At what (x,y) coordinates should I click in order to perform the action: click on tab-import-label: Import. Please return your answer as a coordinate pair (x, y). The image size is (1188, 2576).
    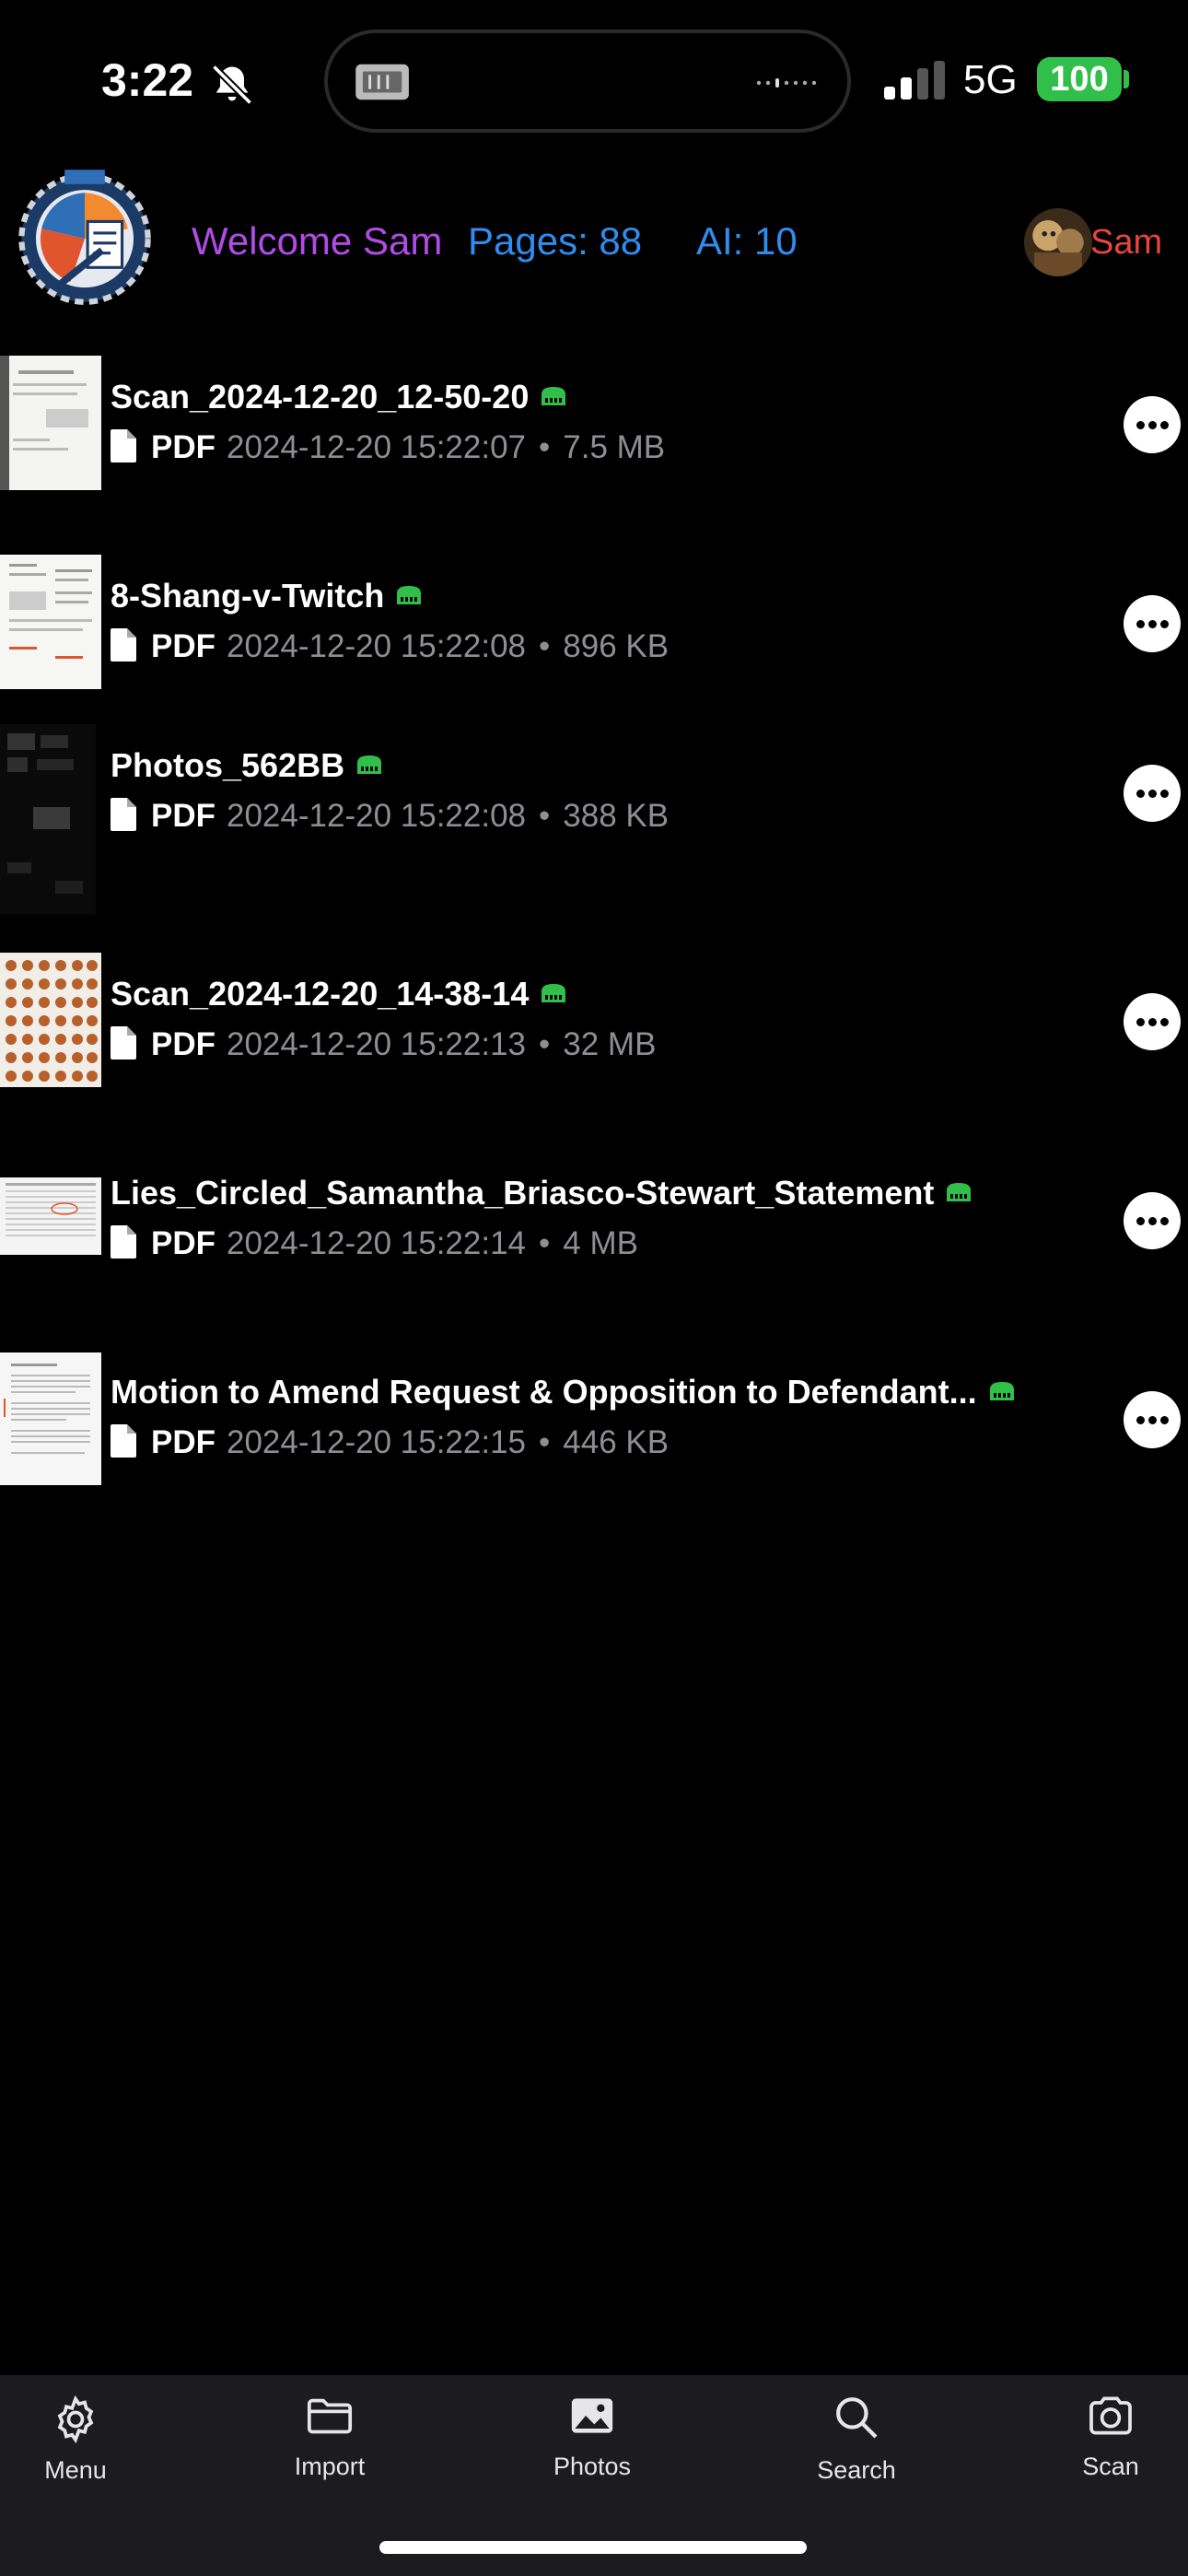
    Looking at the image, I should click on (330, 2466).